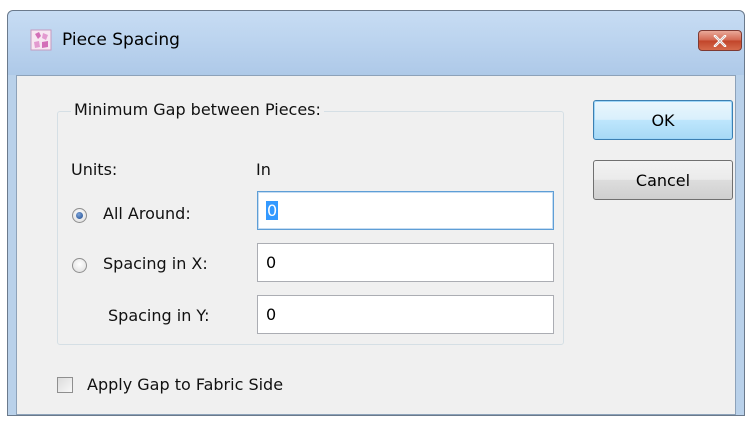 This screenshot has height=423, width=753. I want to click on pattern-app-icon, so click(41, 40).